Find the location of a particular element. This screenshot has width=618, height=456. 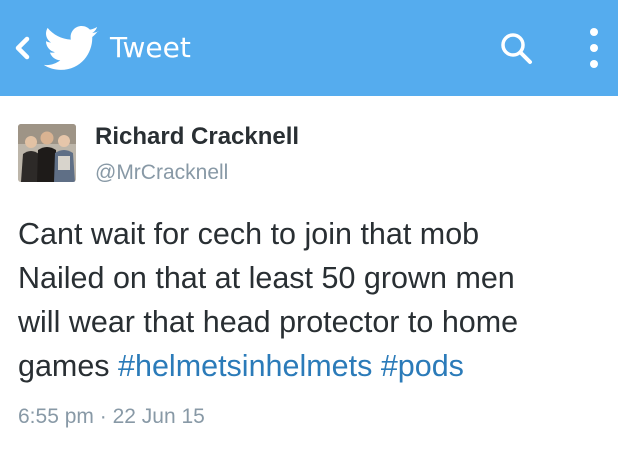

chevron-left-icon is located at coordinates (22, 48).